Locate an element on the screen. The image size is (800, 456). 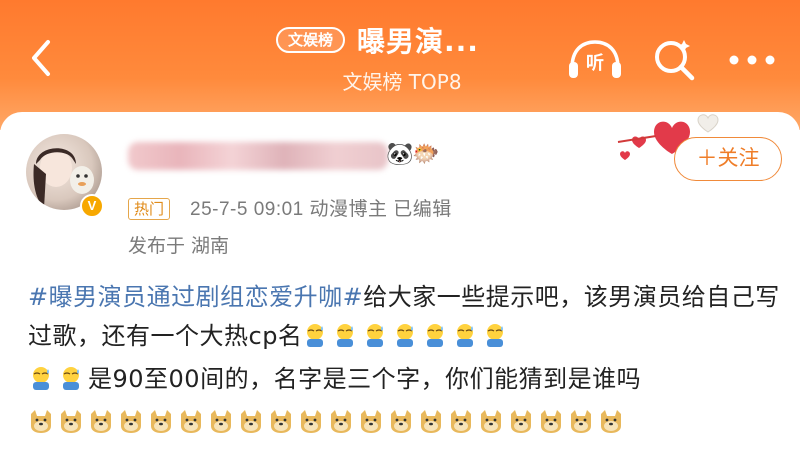
username-blurred is located at coordinates (258, 156).